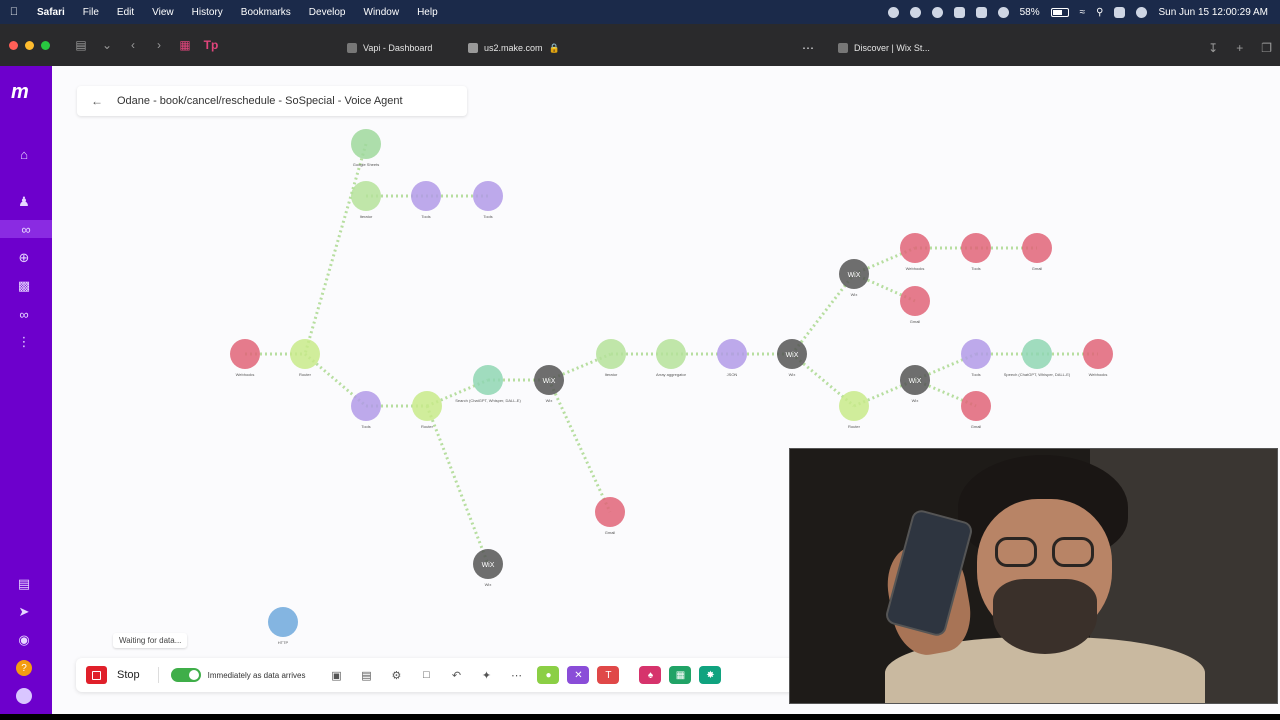  Describe the element at coordinates (680, 675) in the screenshot. I see `google-sheets-icon: ▦` at that location.